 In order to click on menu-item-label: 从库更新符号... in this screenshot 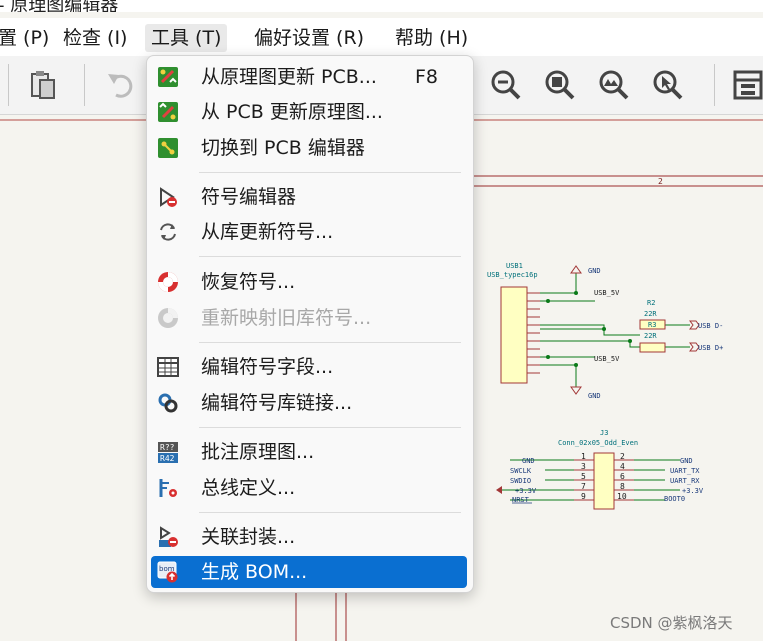, I will do `click(267, 232)`.